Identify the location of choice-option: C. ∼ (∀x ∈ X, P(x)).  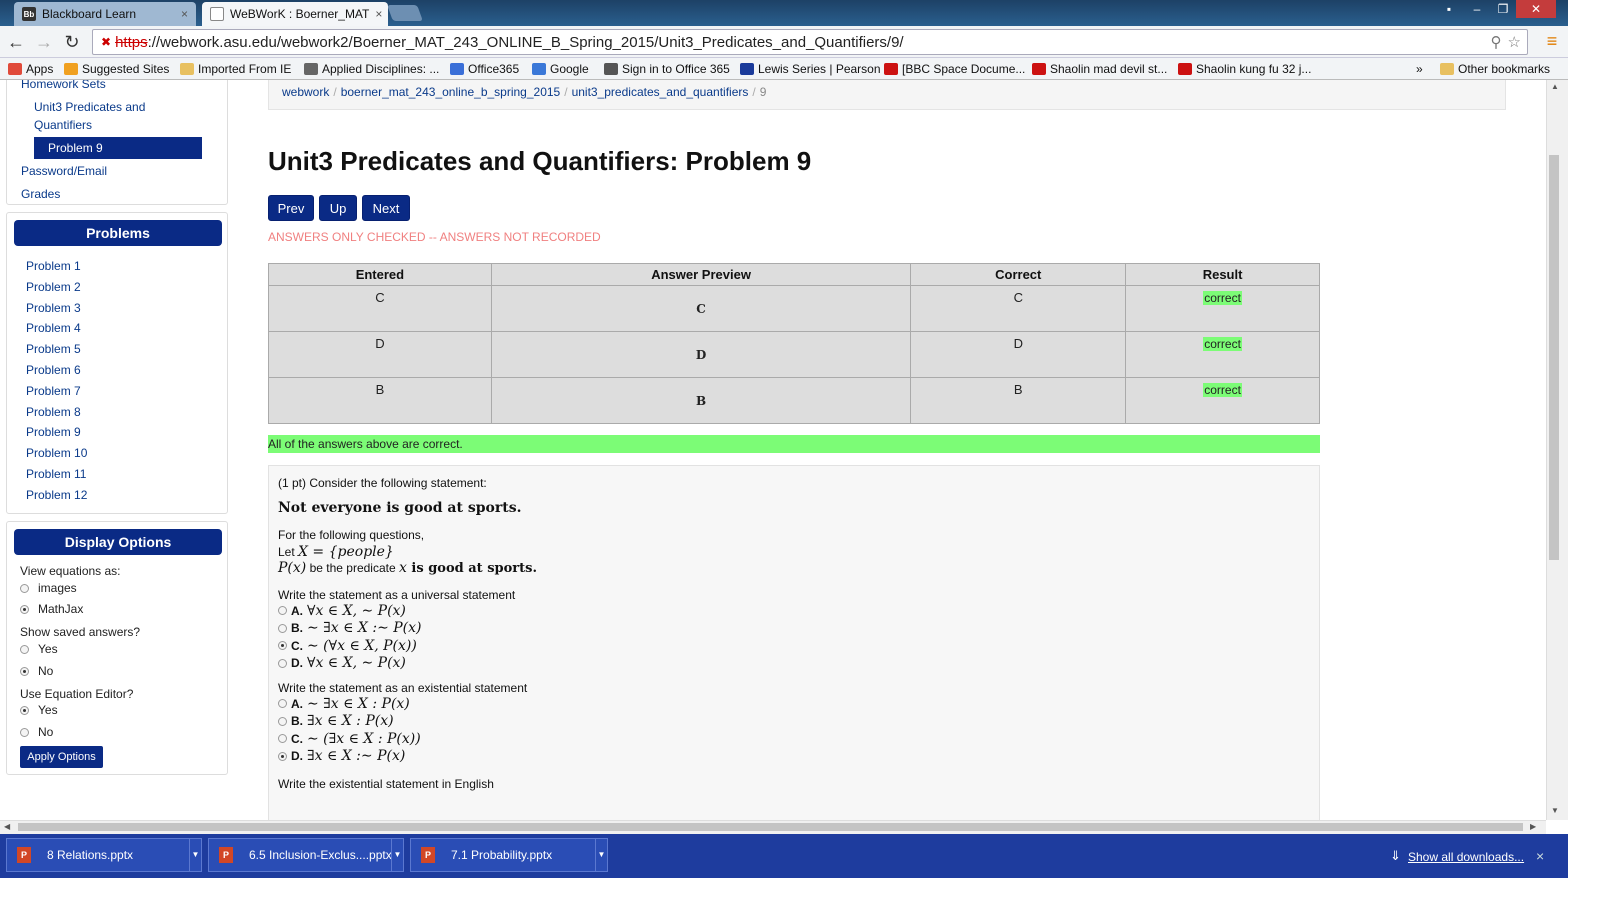
(794, 646).